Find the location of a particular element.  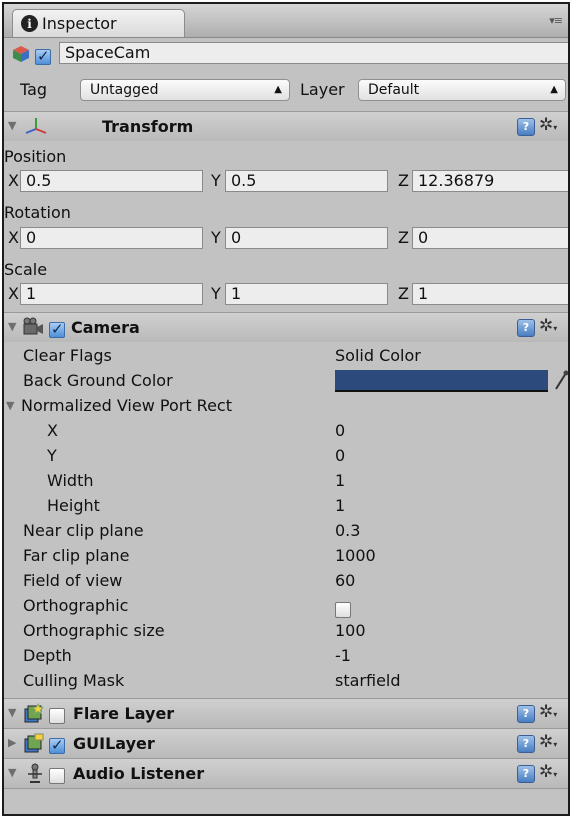

scale-x-label: X is located at coordinates (13, 293).